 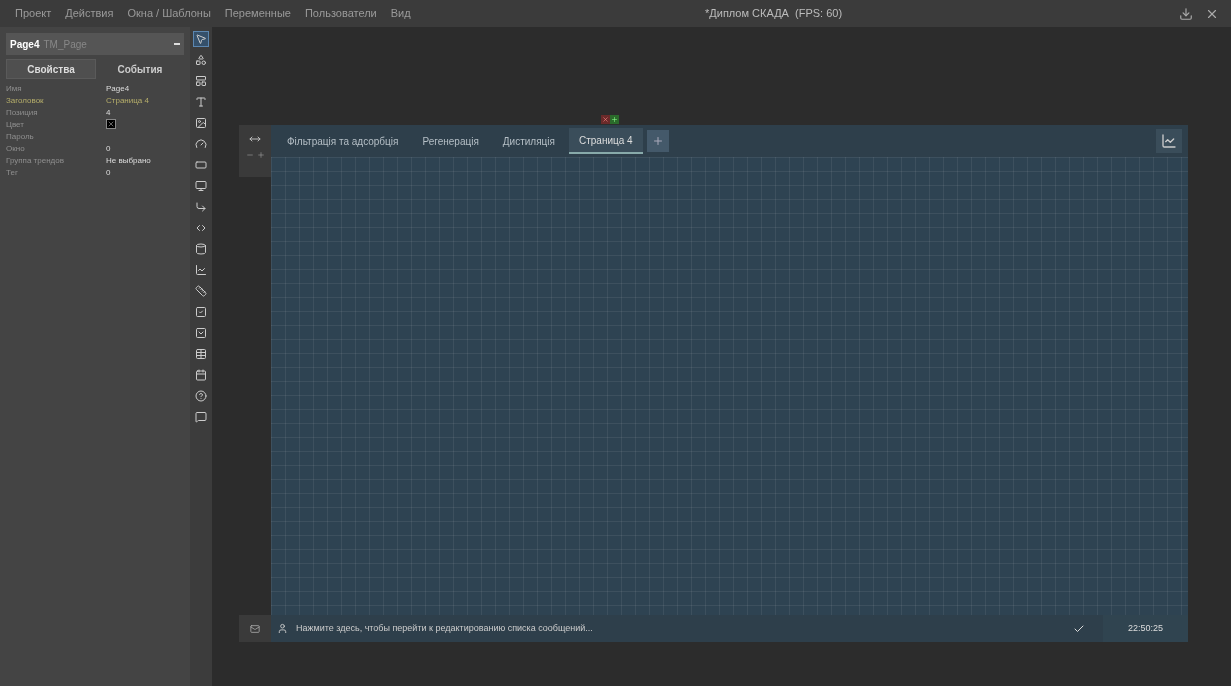 I want to click on delete-page-icon, so click(x=605, y=119).